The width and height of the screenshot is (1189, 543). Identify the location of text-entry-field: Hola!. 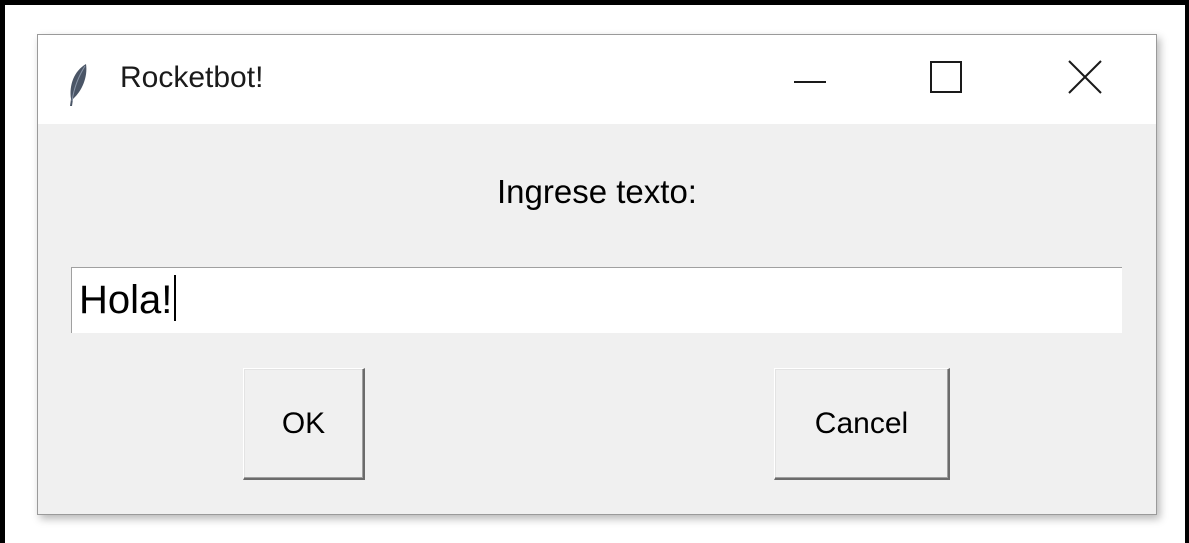
(596, 300).